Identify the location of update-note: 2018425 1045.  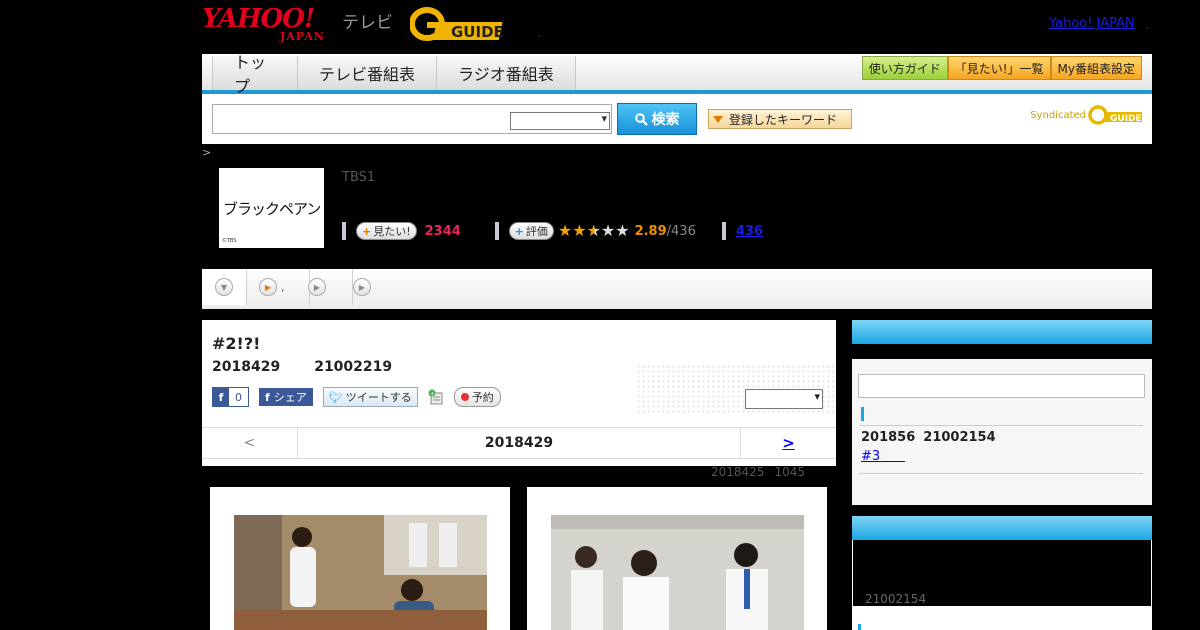
(758, 472).